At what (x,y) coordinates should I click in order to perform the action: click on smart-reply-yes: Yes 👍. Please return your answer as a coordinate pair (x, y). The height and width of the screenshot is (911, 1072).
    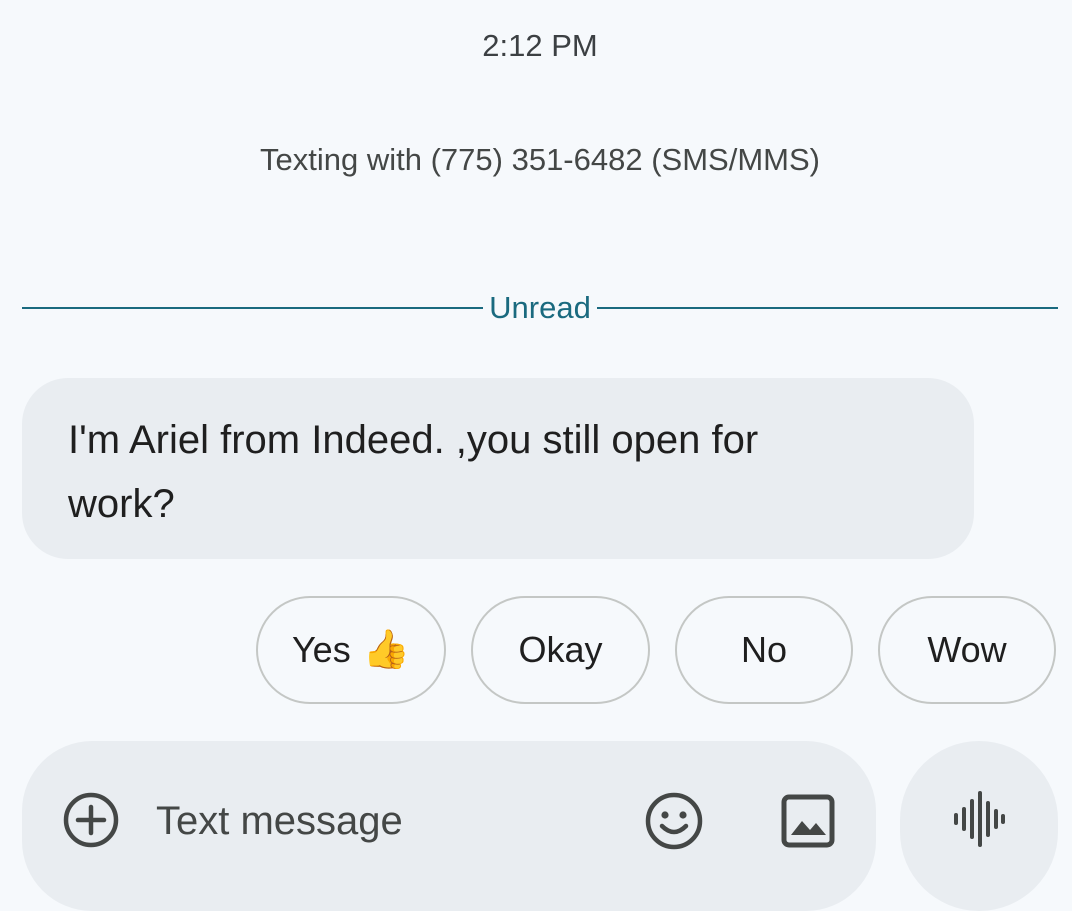
    Looking at the image, I should click on (351, 650).